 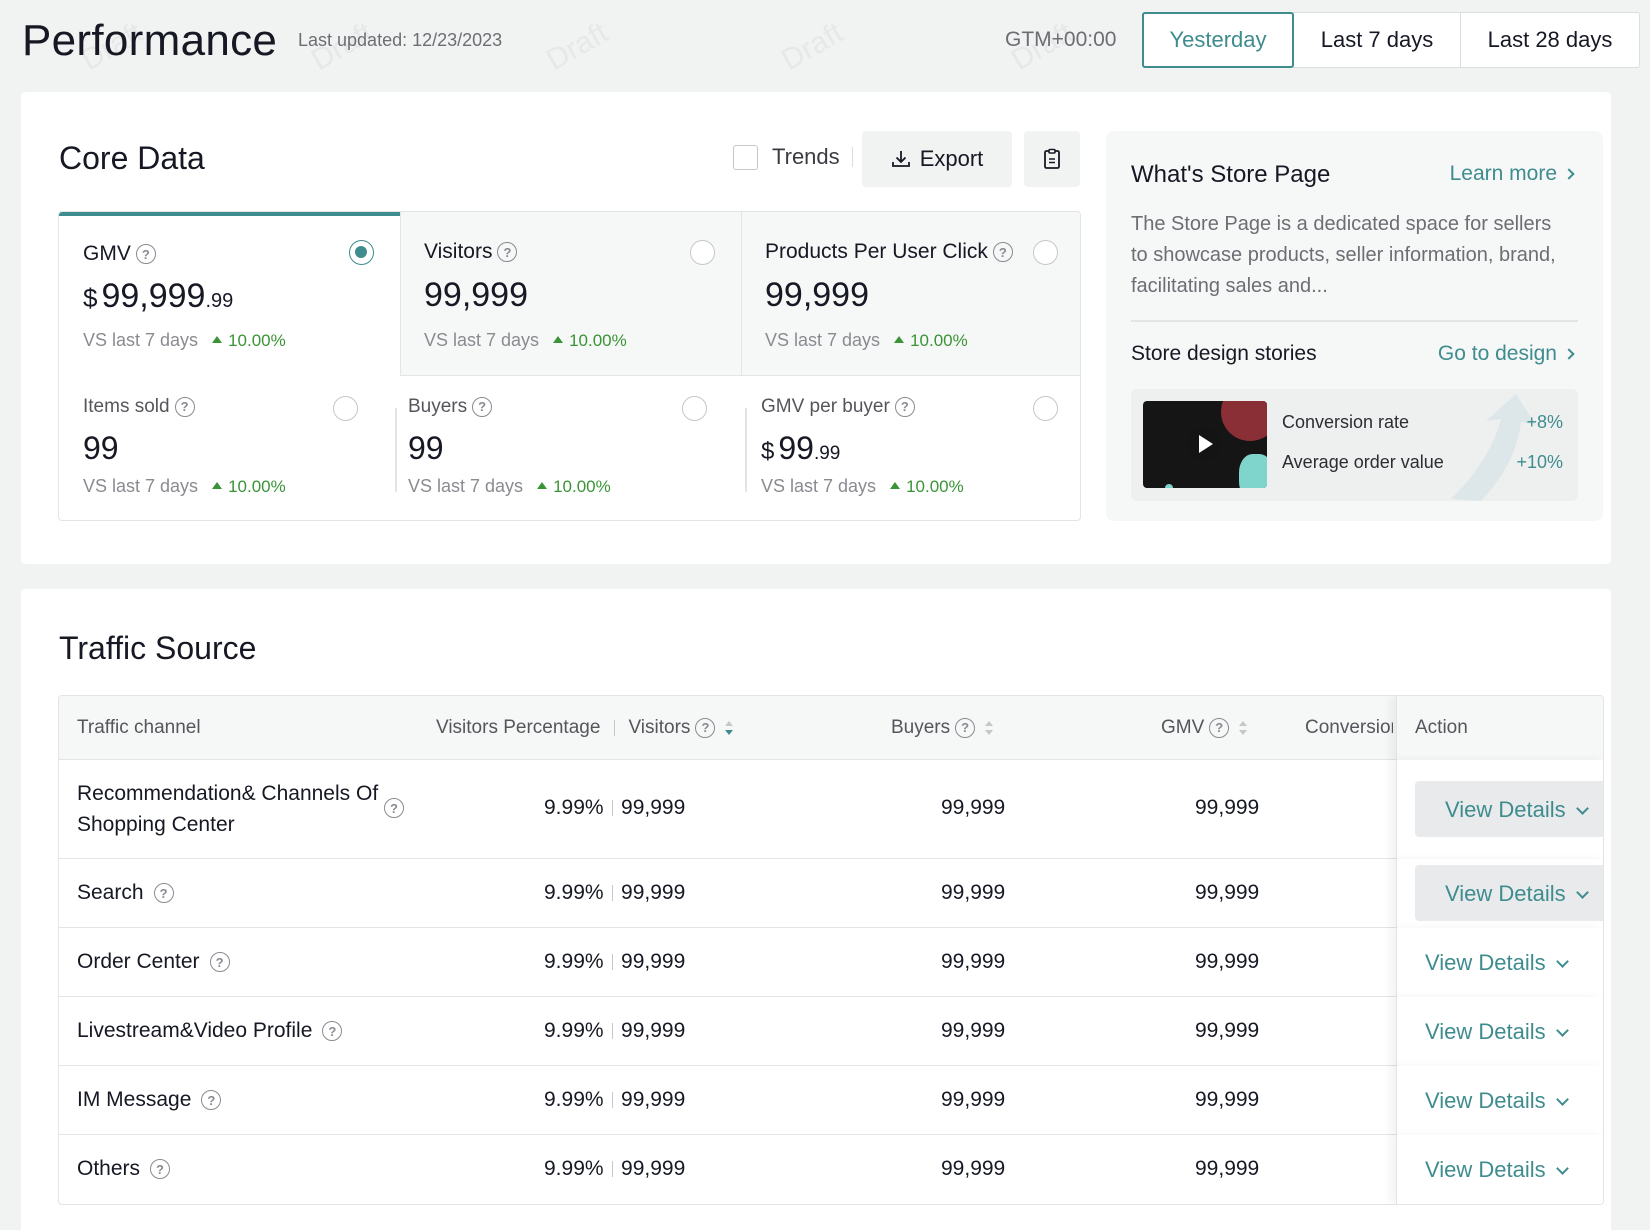 I want to click on column-header-gmv: GMV?, so click(x=1204, y=728).